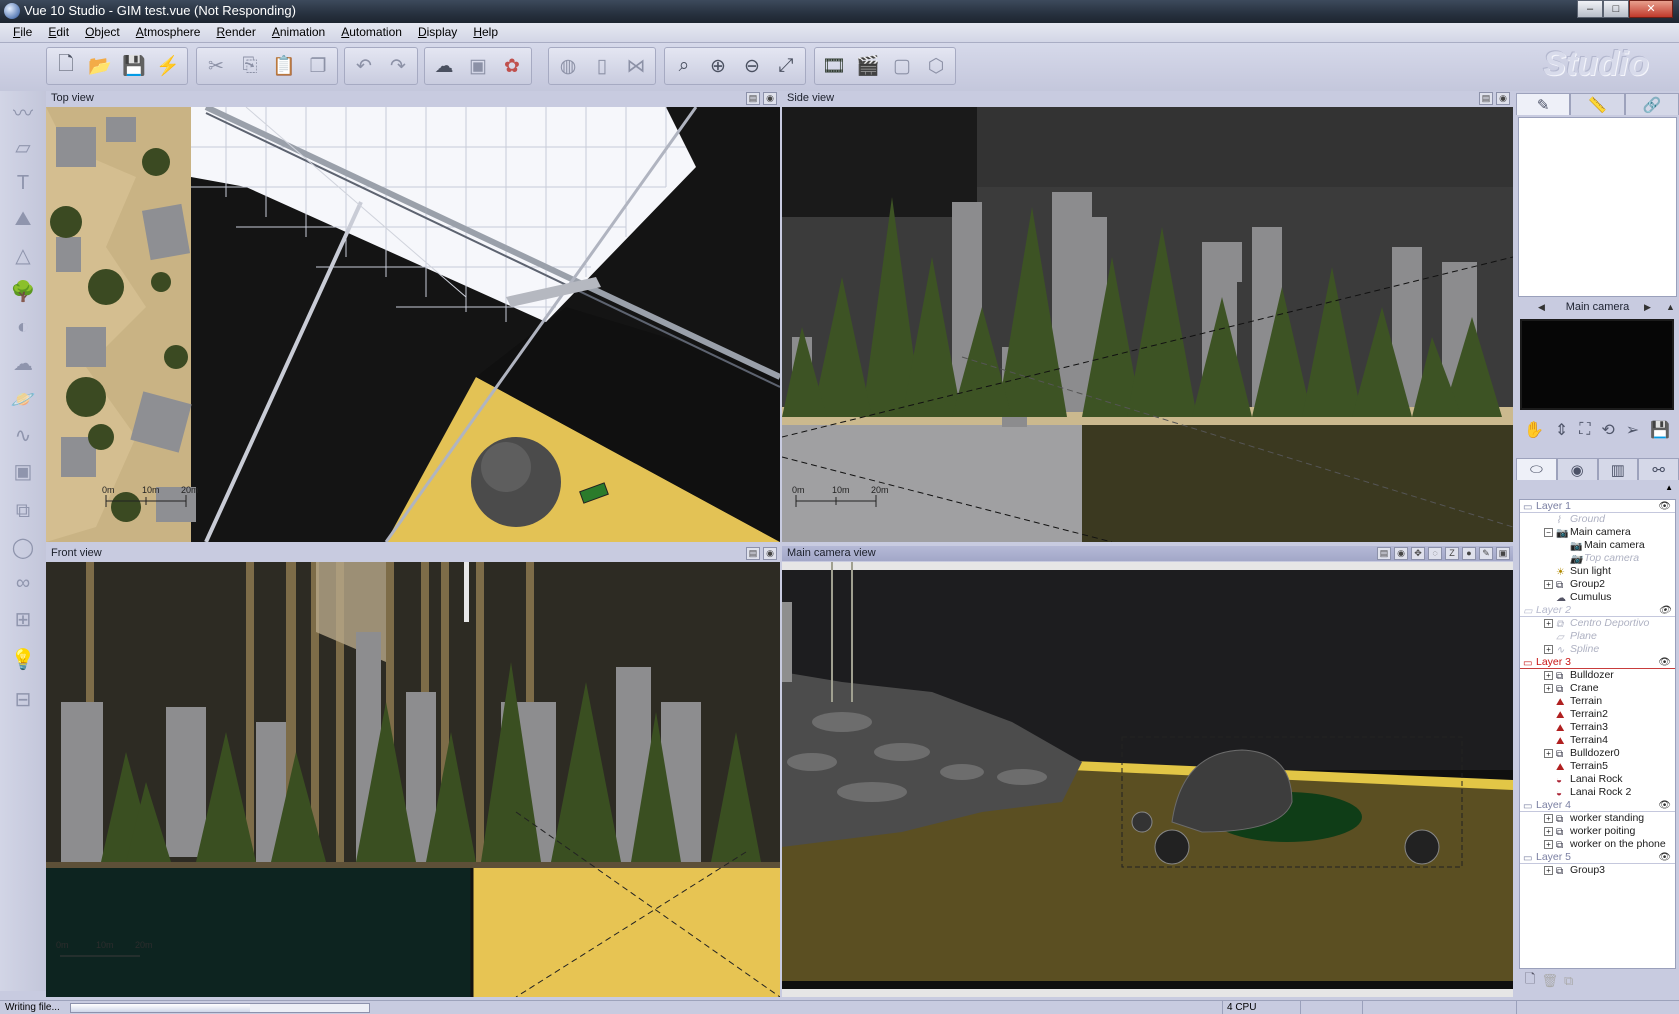  Describe the element at coordinates (23, 363) in the screenshot. I see `cloud-icon: ☁` at that location.